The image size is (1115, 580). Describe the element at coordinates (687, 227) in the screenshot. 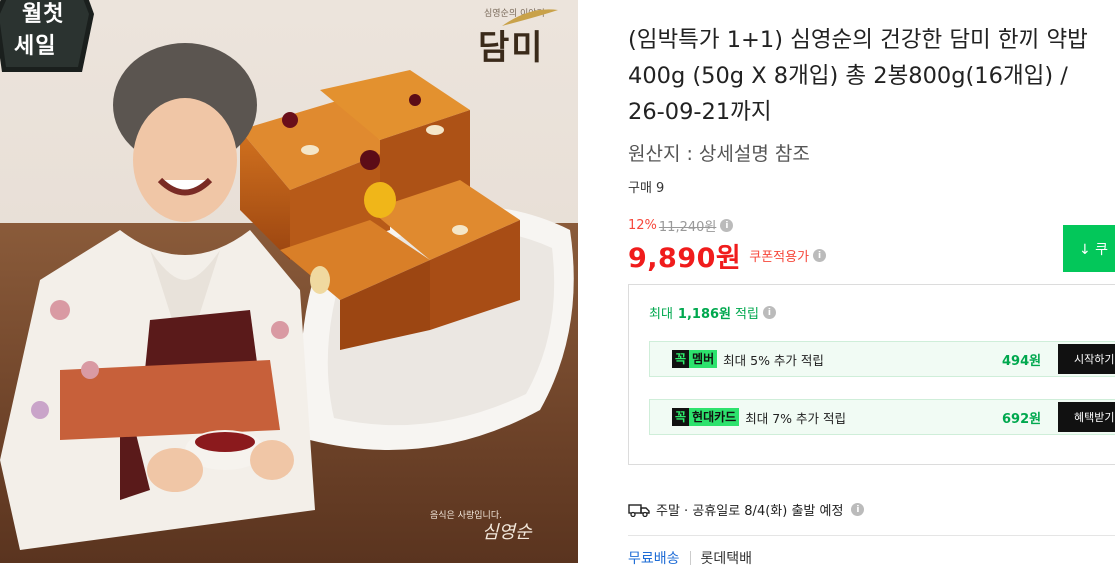

I see `original-price: 11,240원` at that location.